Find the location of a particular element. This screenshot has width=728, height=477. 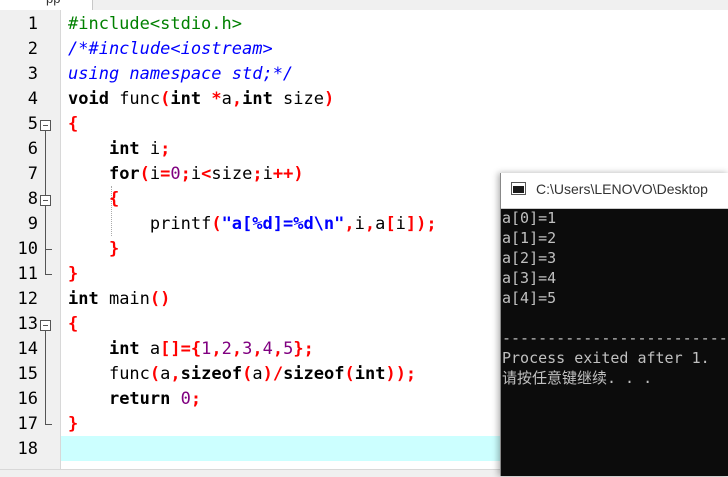

editor-tab-strip: pp is located at coordinates (364, 5).